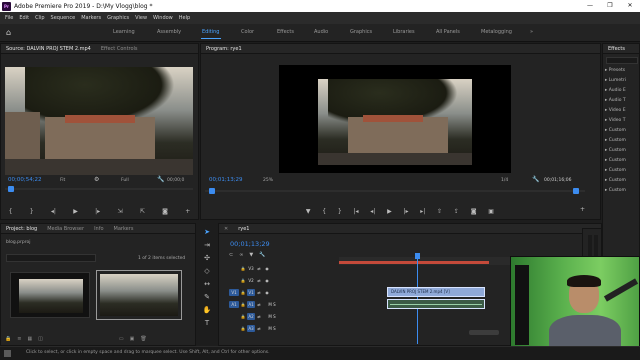 This screenshot has height=360, width=640. What do you see at coordinates (340, 211) in the screenshot?
I see `mark-out-icon: }` at bounding box center [340, 211].